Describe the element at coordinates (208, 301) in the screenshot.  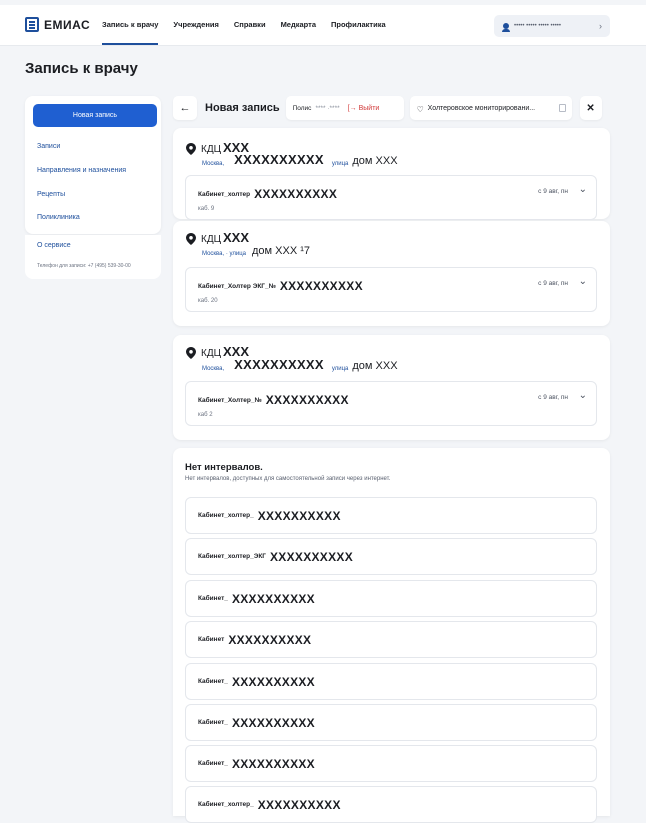
I see `room-cabinet: каб. 20` at that location.